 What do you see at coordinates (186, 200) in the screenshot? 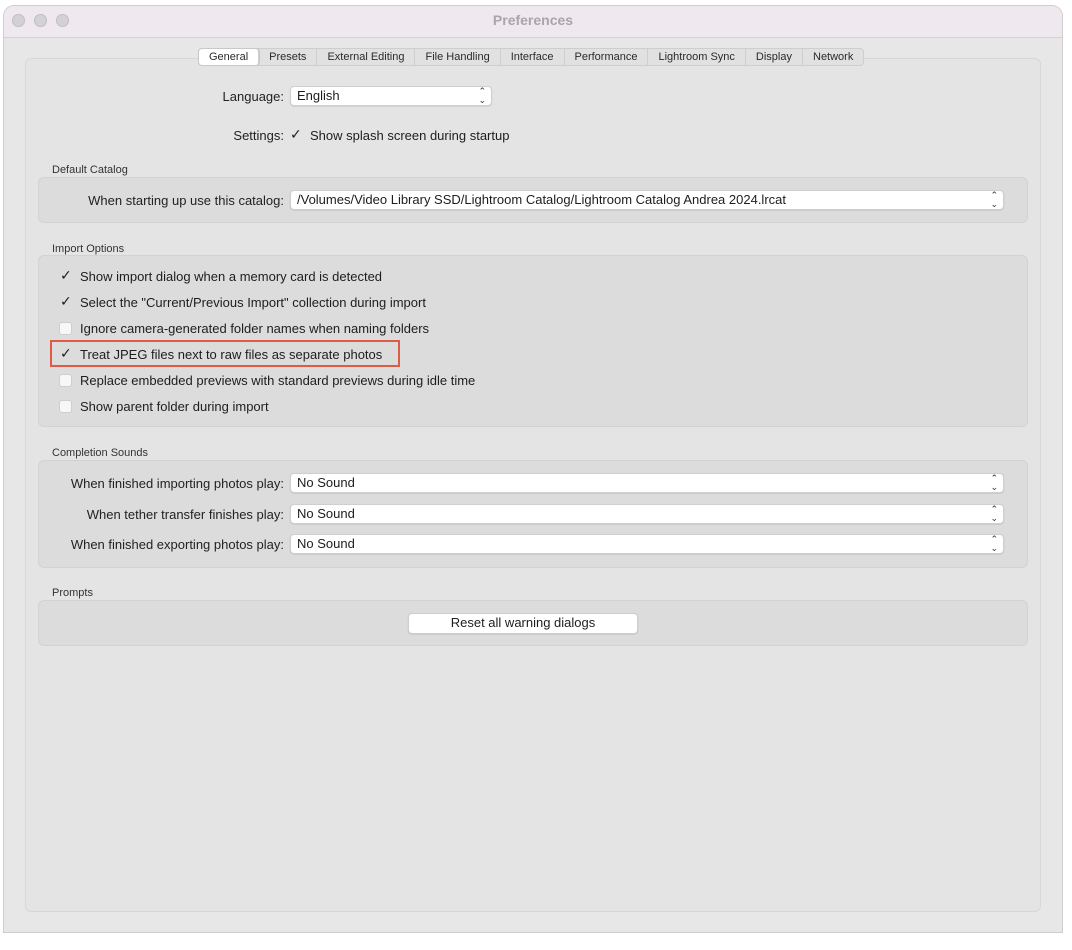
I see `catalog-label: When starting up use this catalog:` at bounding box center [186, 200].